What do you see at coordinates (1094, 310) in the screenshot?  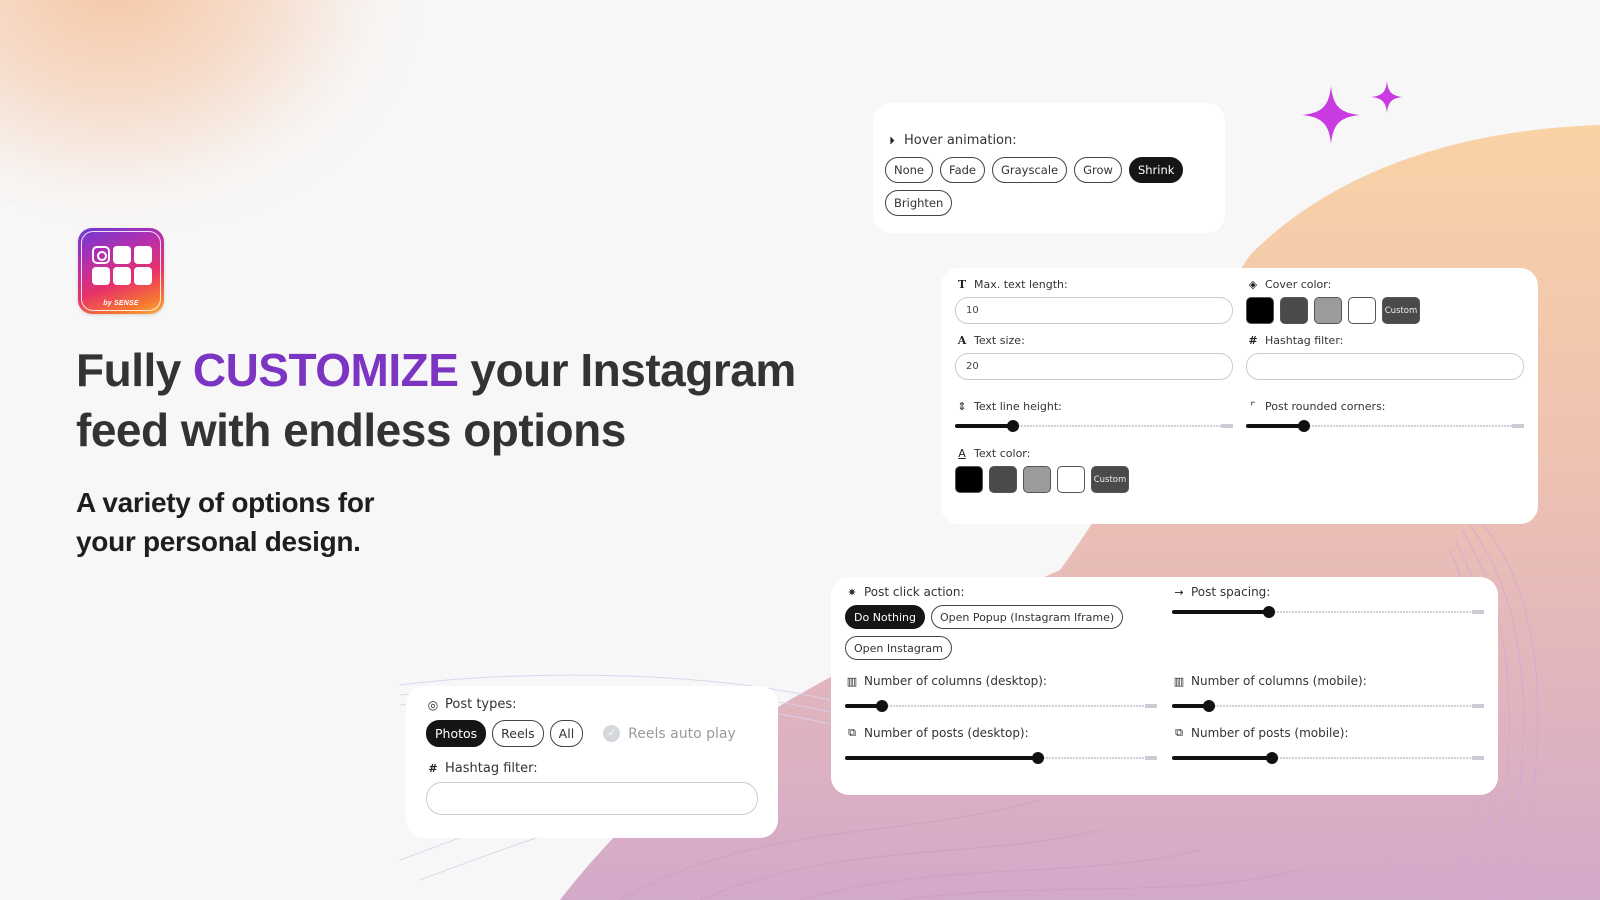 I see `max-text-length-input` at bounding box center [1094, 310].